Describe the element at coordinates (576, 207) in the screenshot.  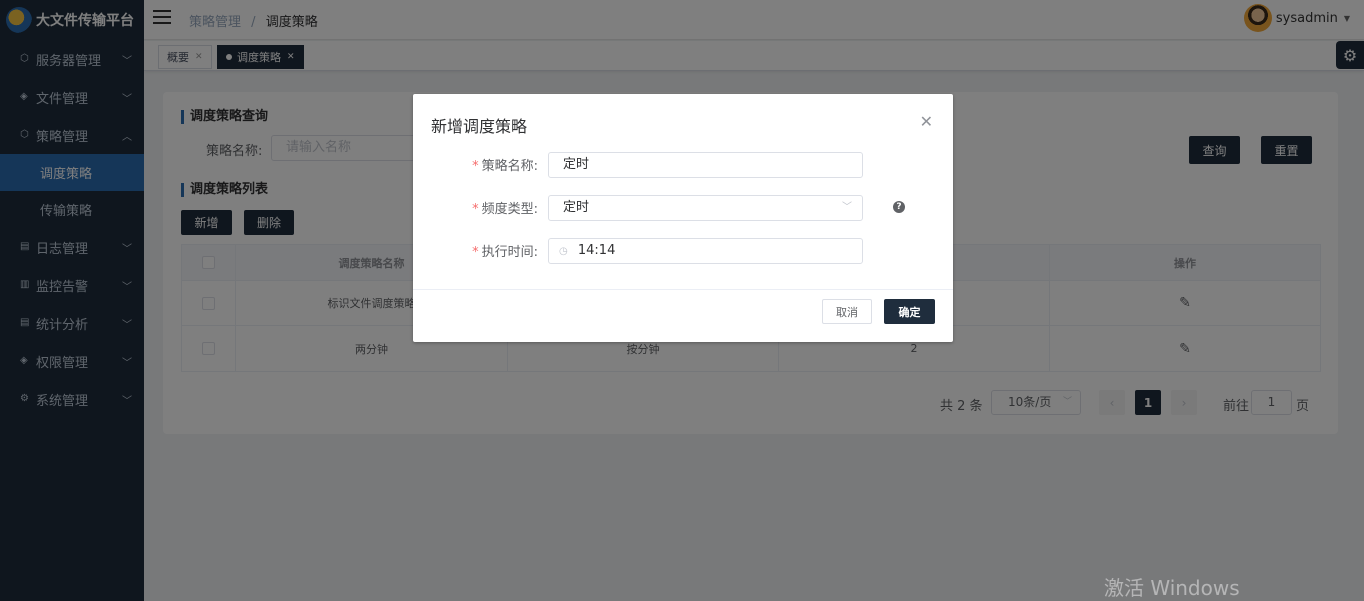
I see `select-value: 定时` at that location.